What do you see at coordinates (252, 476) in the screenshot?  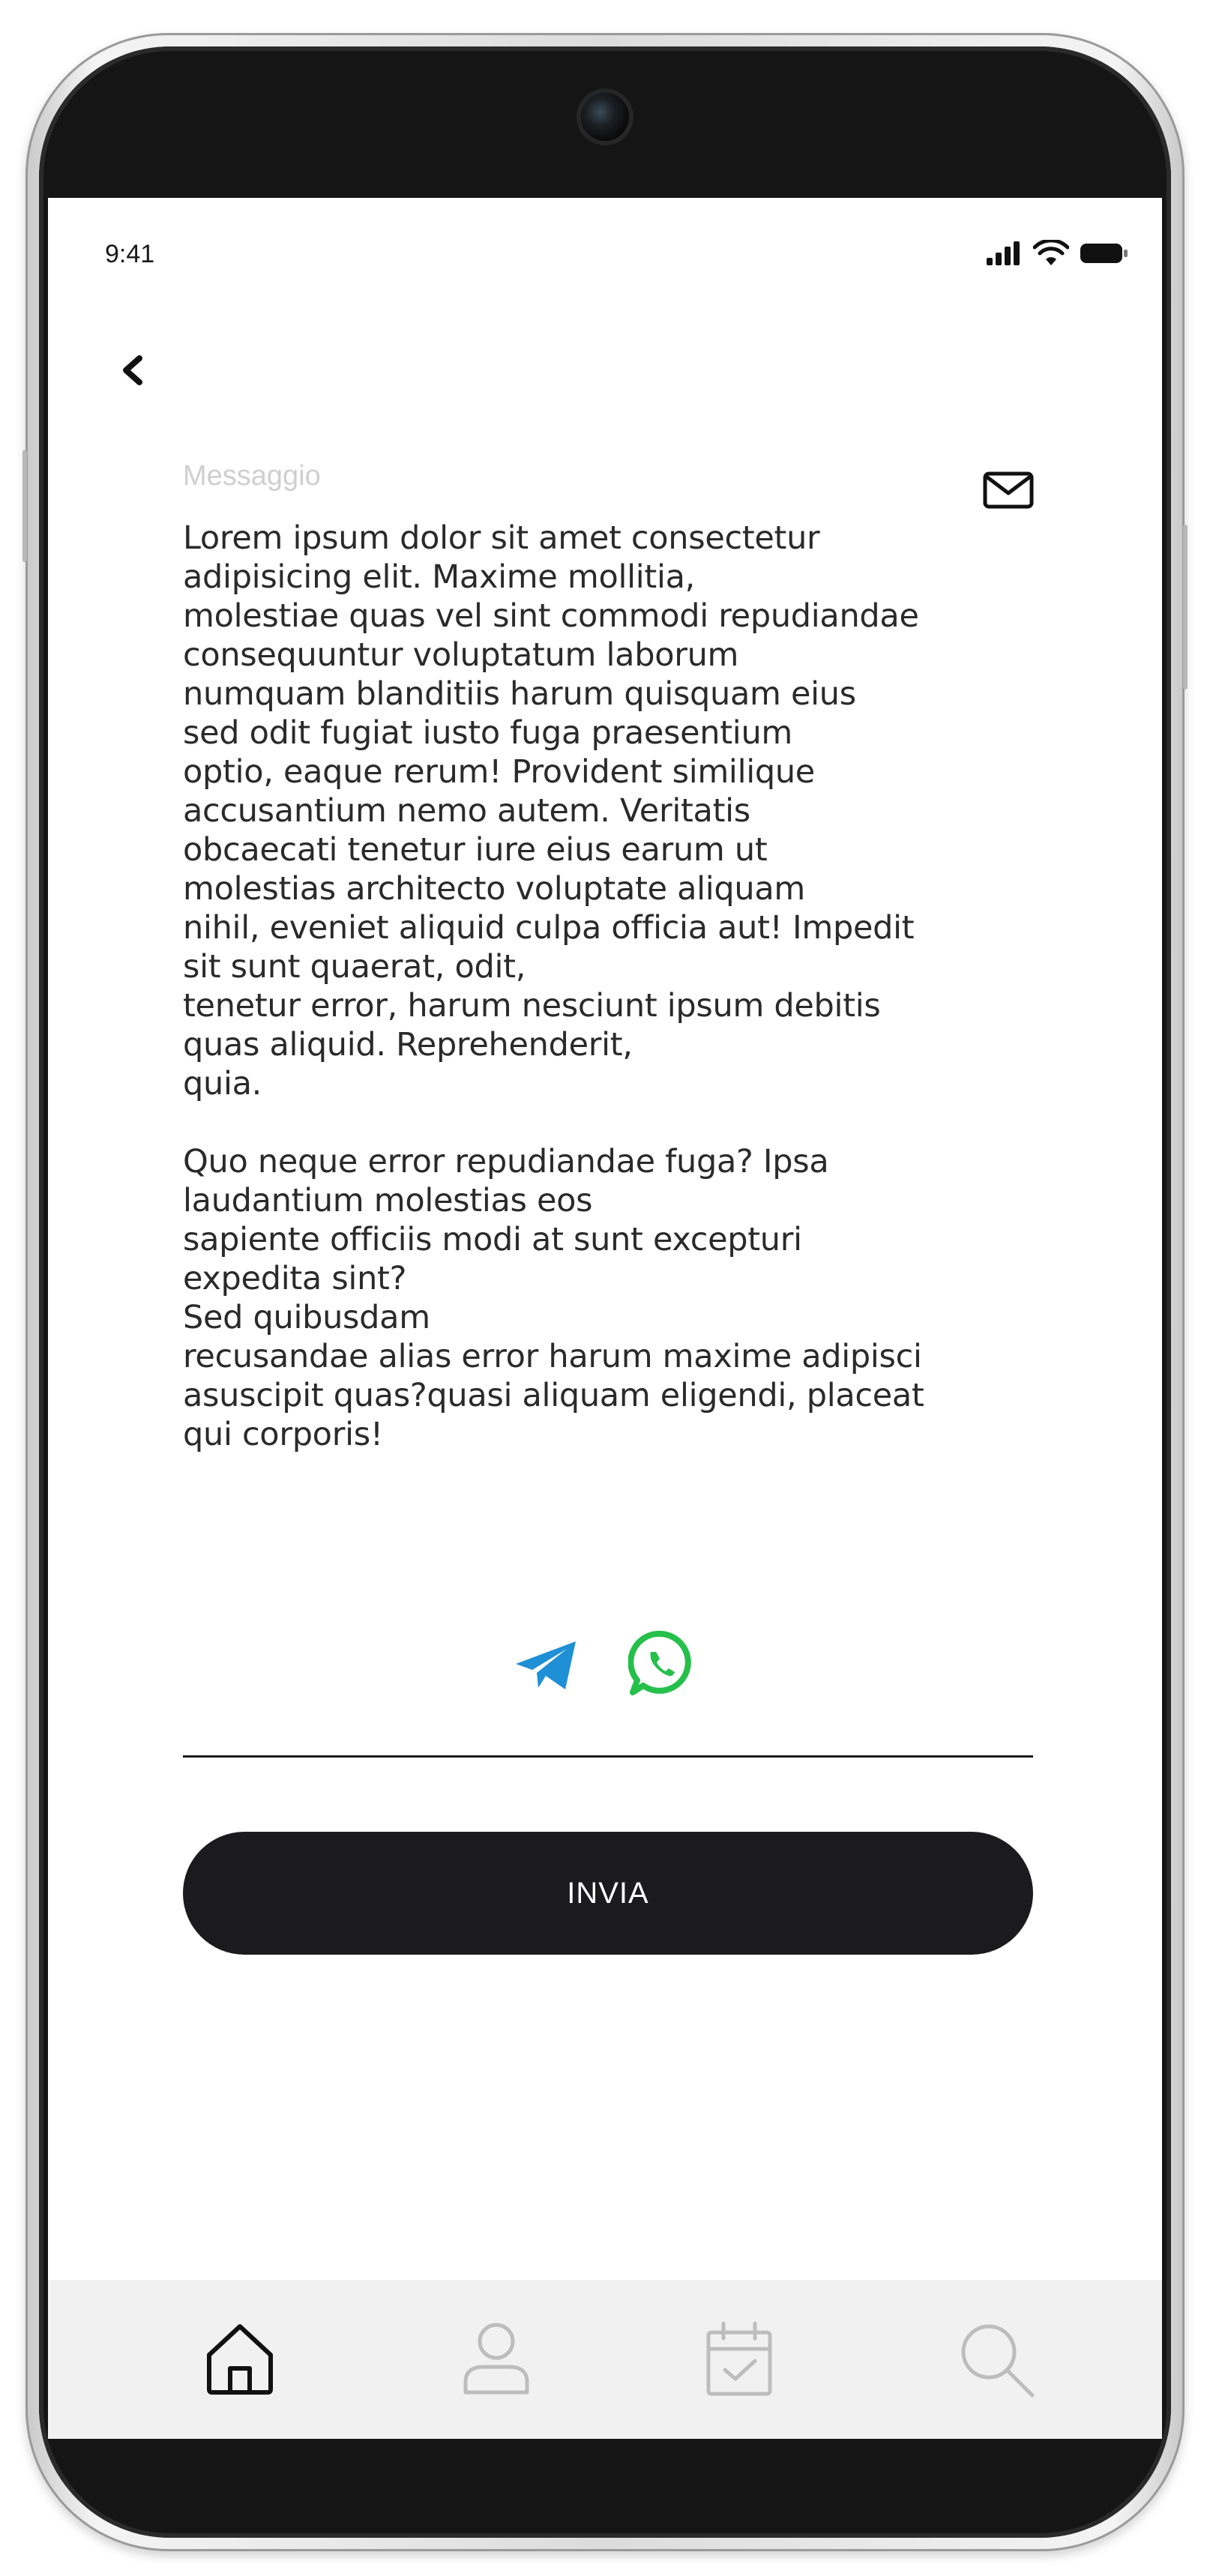 I see `message-label: Messaggio` at bounding box center [252, 476].